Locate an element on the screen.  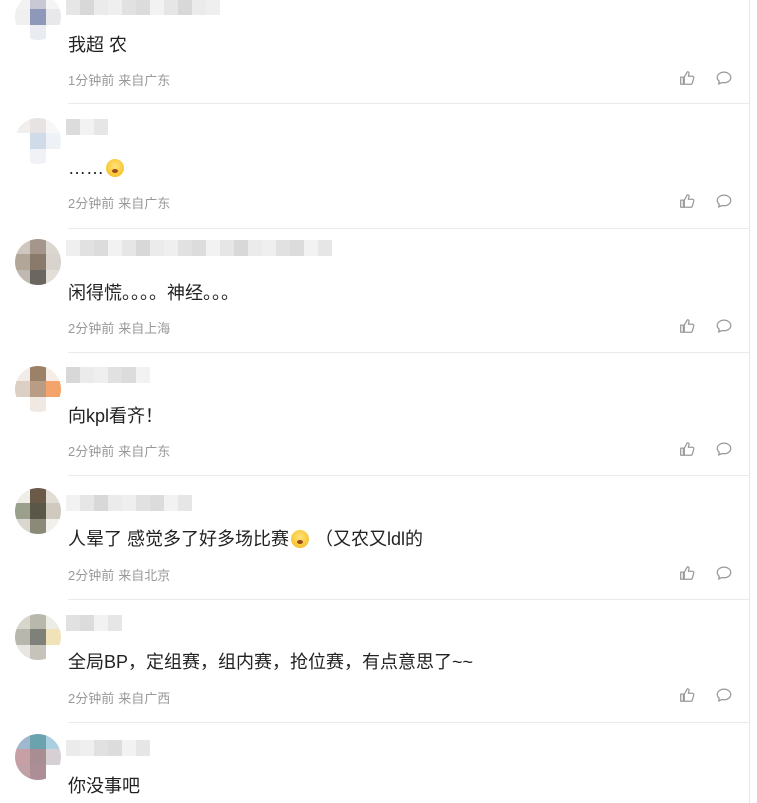
comment-meta: 2分钟前 来自广西 is located at coordinates (119, 697).